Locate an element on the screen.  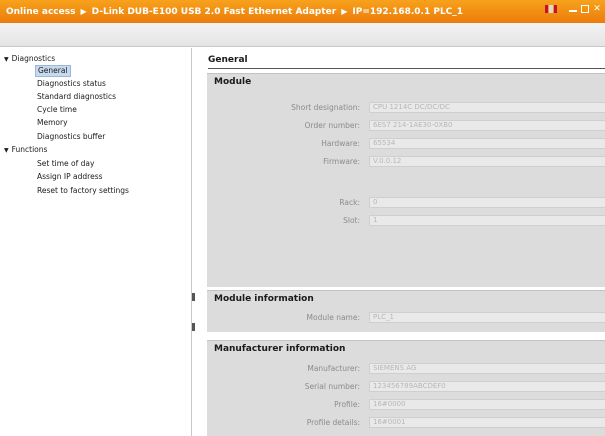
nav-item-diagnostics-buffer: Diagnostics buffer is located at coordinates (71, 137).